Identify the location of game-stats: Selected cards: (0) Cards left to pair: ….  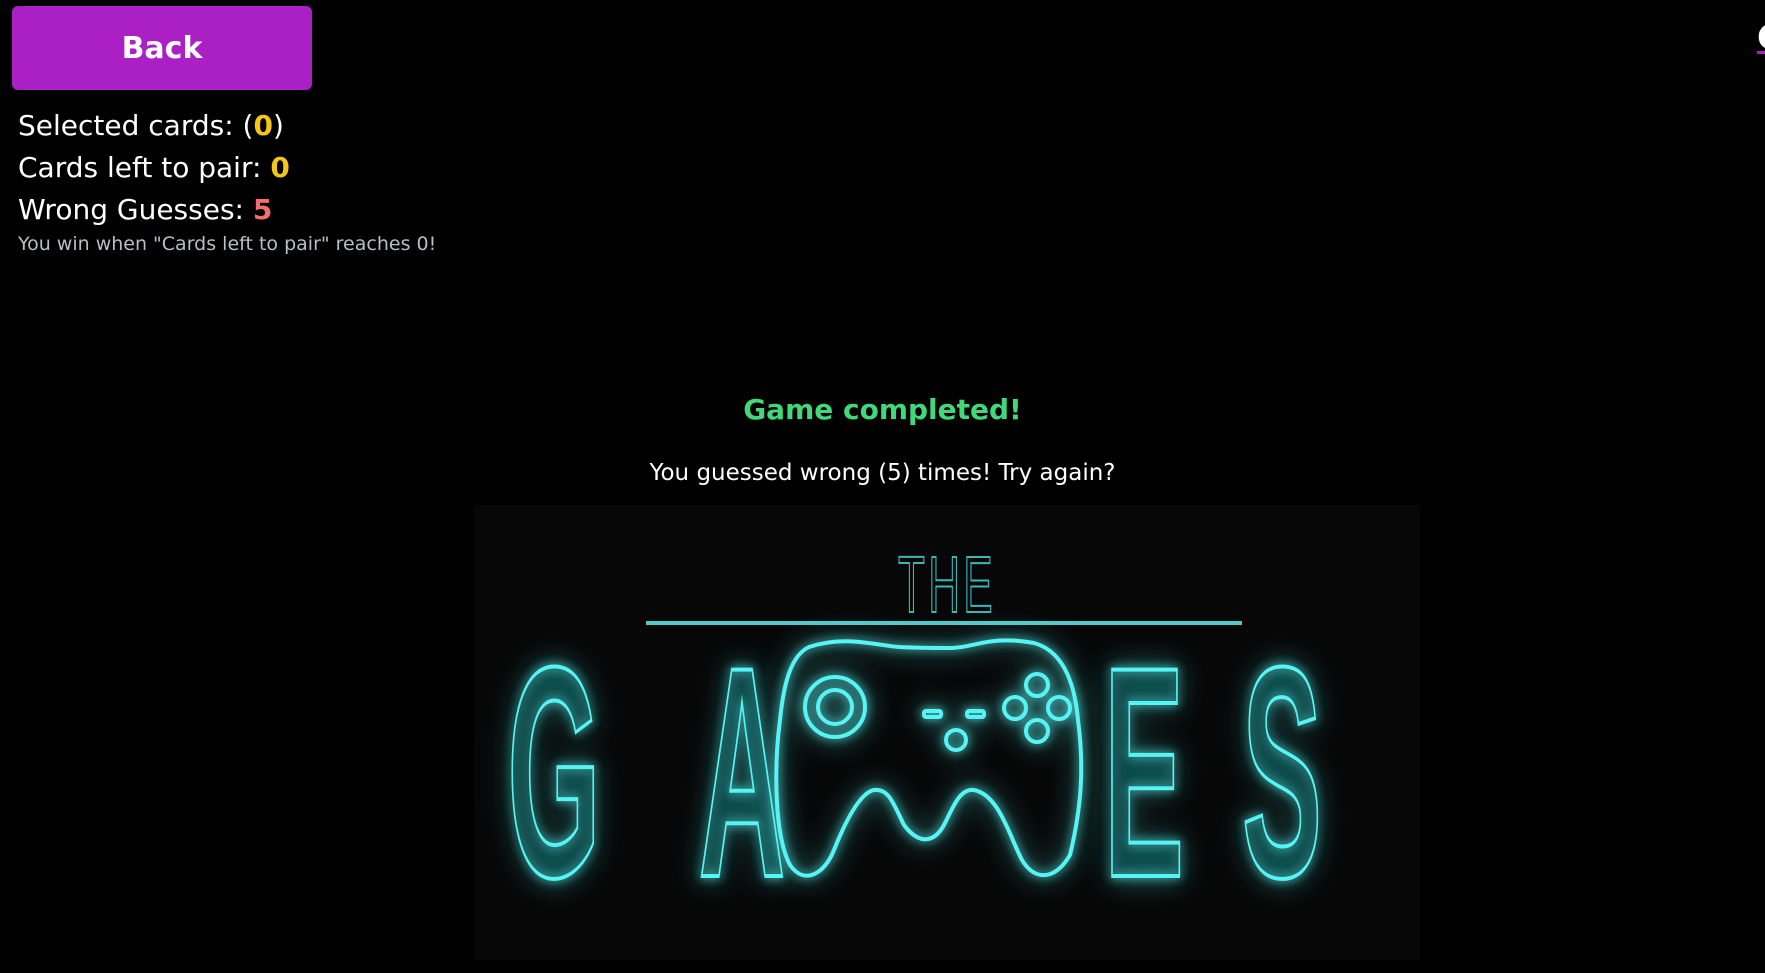
(227, 180).